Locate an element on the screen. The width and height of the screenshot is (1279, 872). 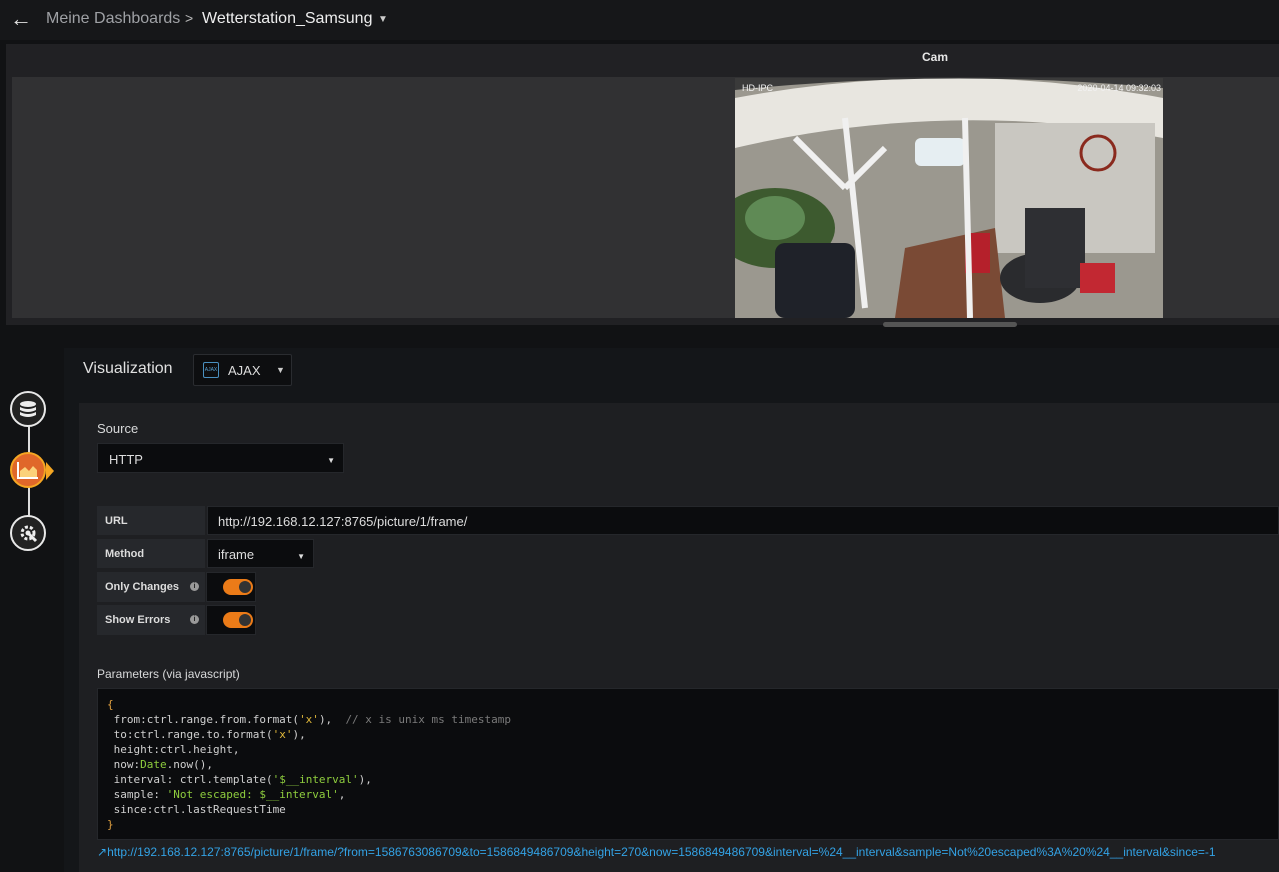
code-line: to:ctrl.range.to.format('x'), is located at coordinates (206, 734).